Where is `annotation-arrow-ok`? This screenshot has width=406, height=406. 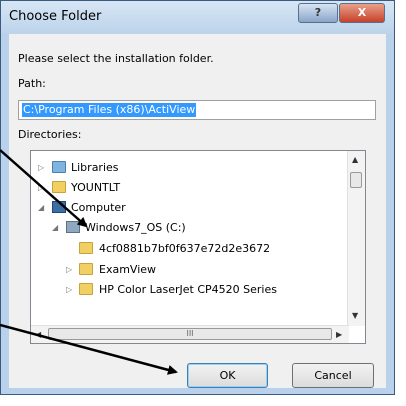 annotation-arrow-ok is located at coordinates (89, 349).